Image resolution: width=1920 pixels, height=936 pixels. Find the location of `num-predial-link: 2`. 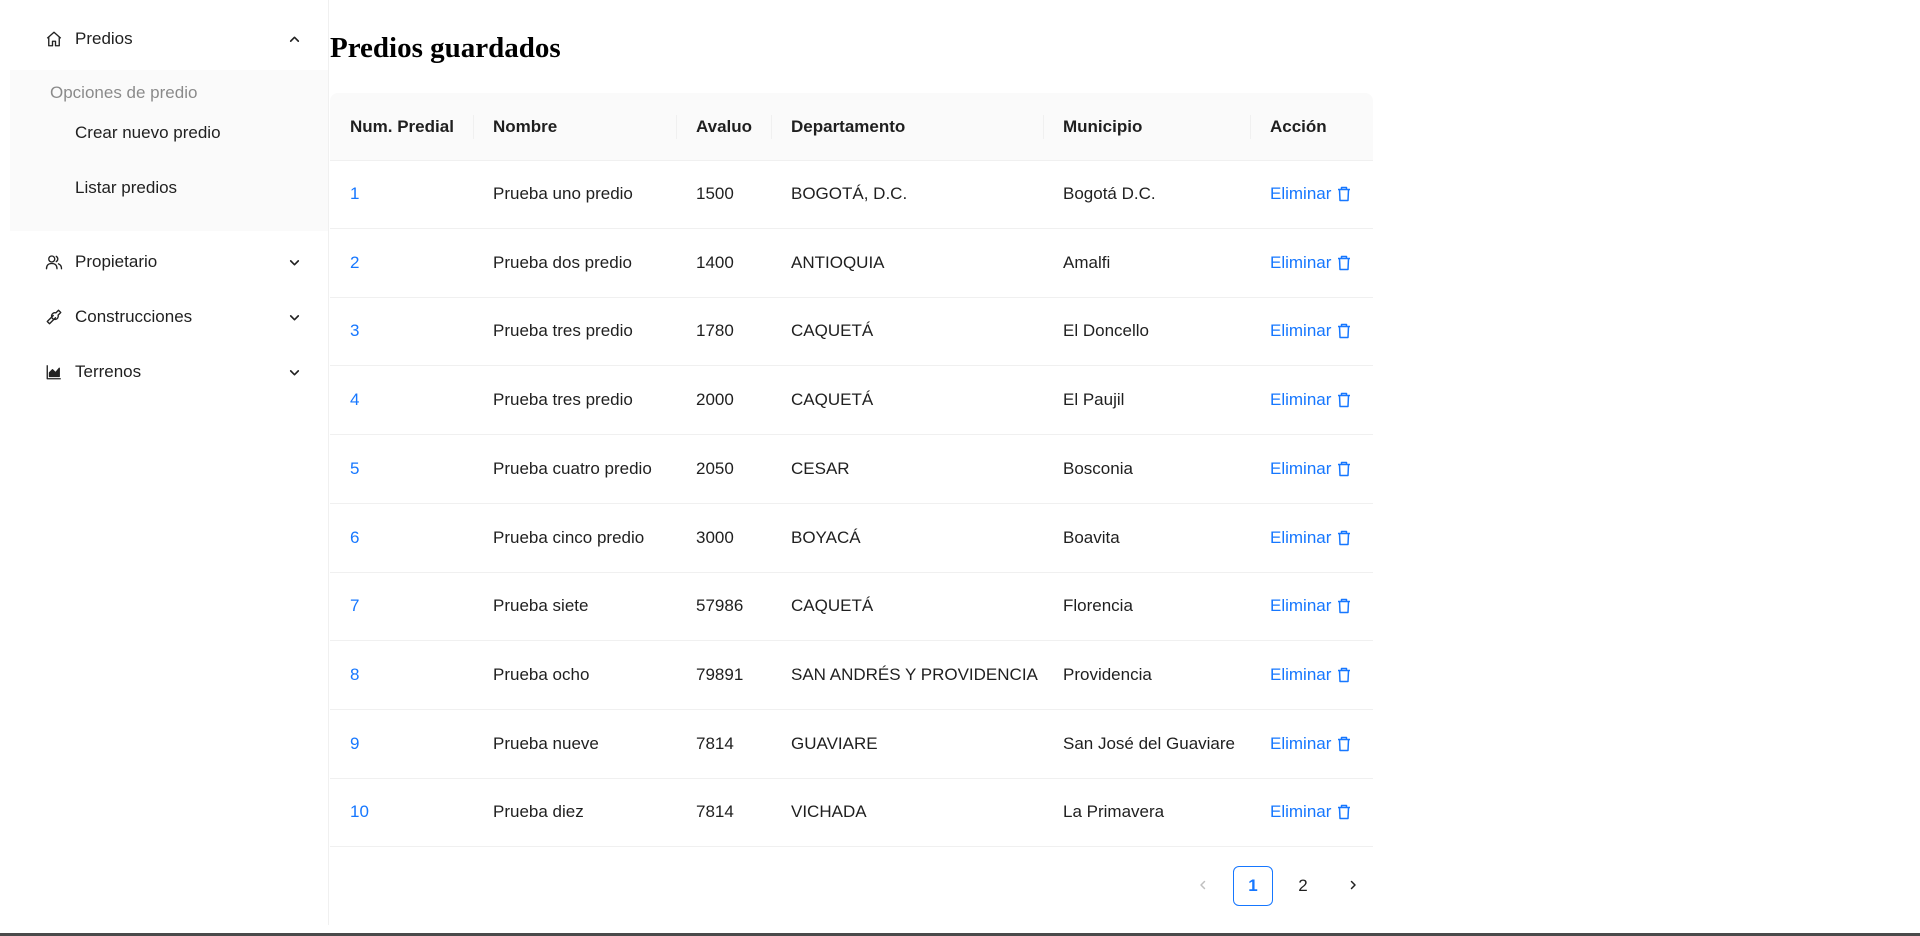

num-predial-link: 2 is located at coordinates (354, 263).